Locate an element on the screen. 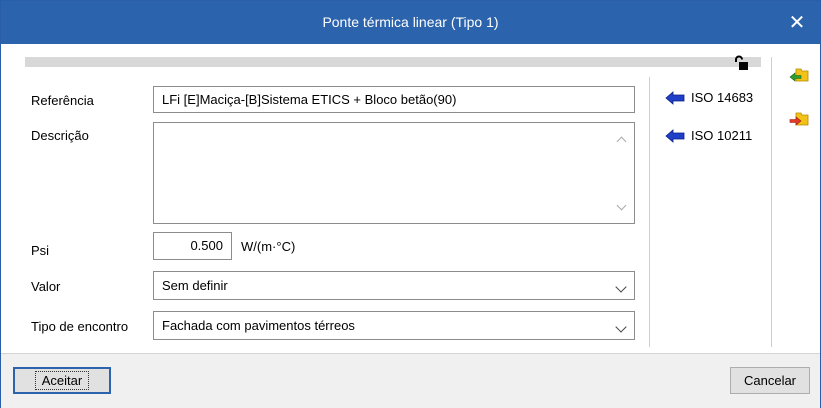 The height and width of the screenshot is (408, 821). scroll-up-icon is located at coordinates (621, 141).